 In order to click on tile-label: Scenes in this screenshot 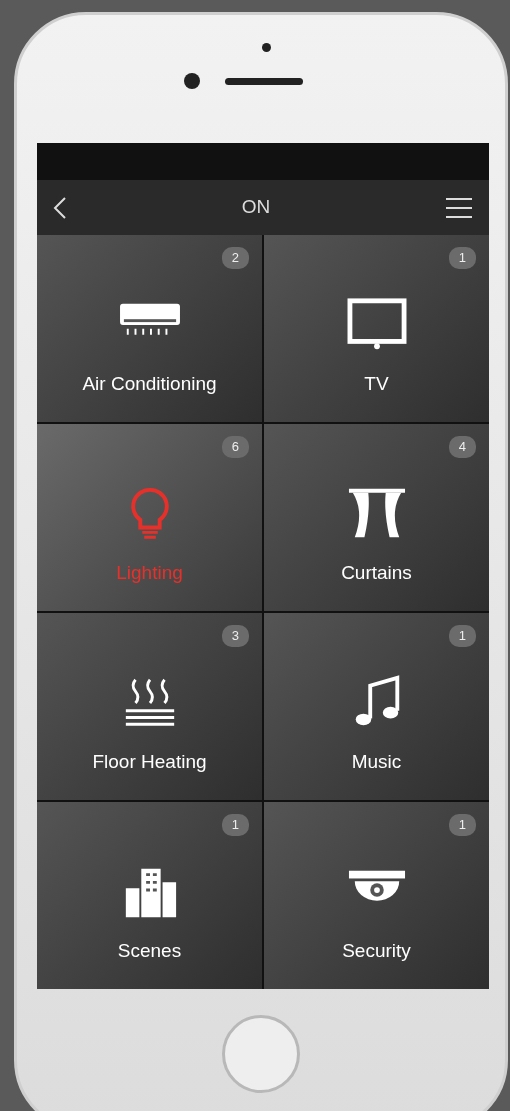, I will do `click(149, 950)`.